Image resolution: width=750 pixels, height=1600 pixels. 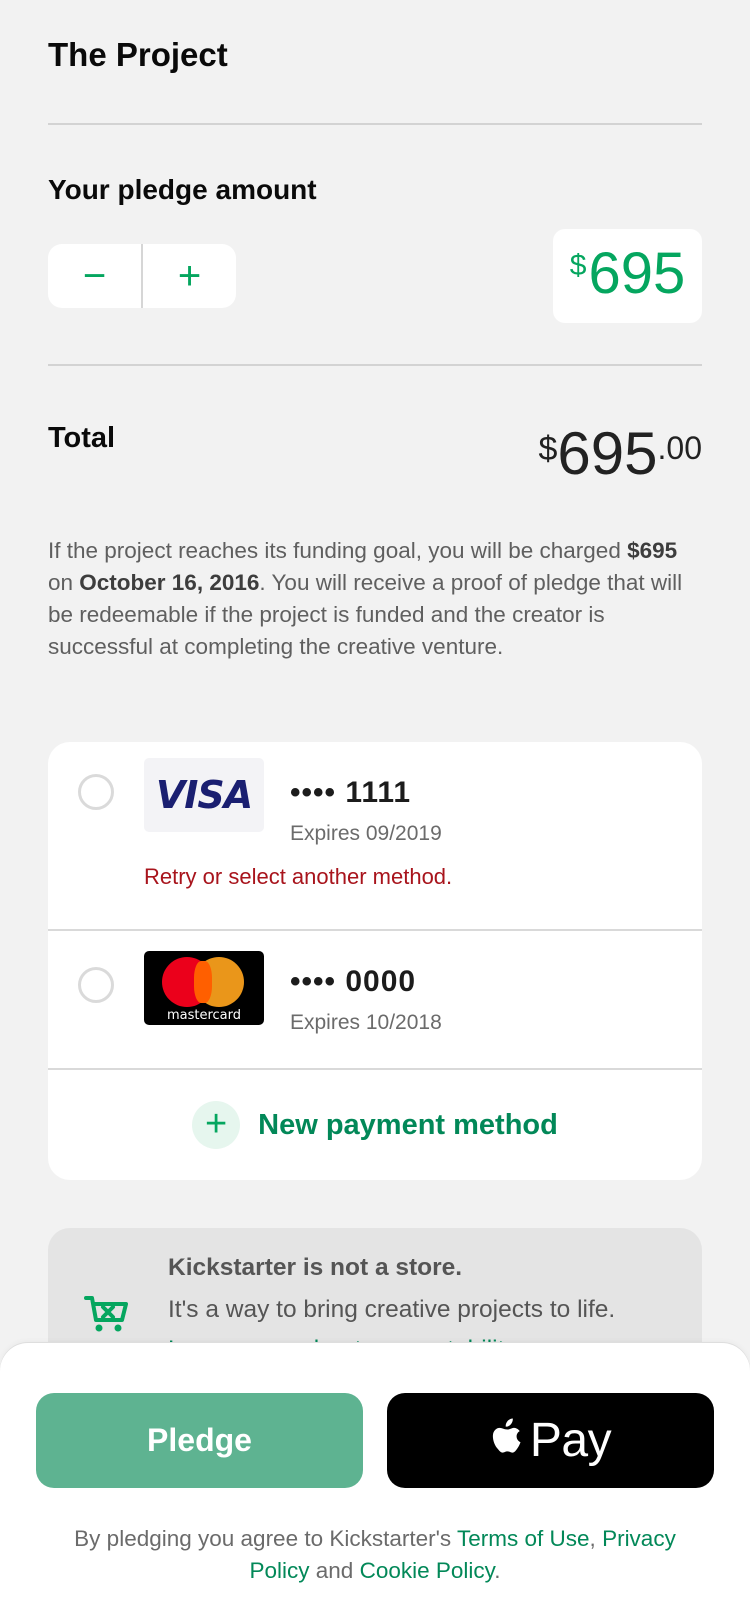 I want to click on legal-text: ., so click(x=497, y=1570).